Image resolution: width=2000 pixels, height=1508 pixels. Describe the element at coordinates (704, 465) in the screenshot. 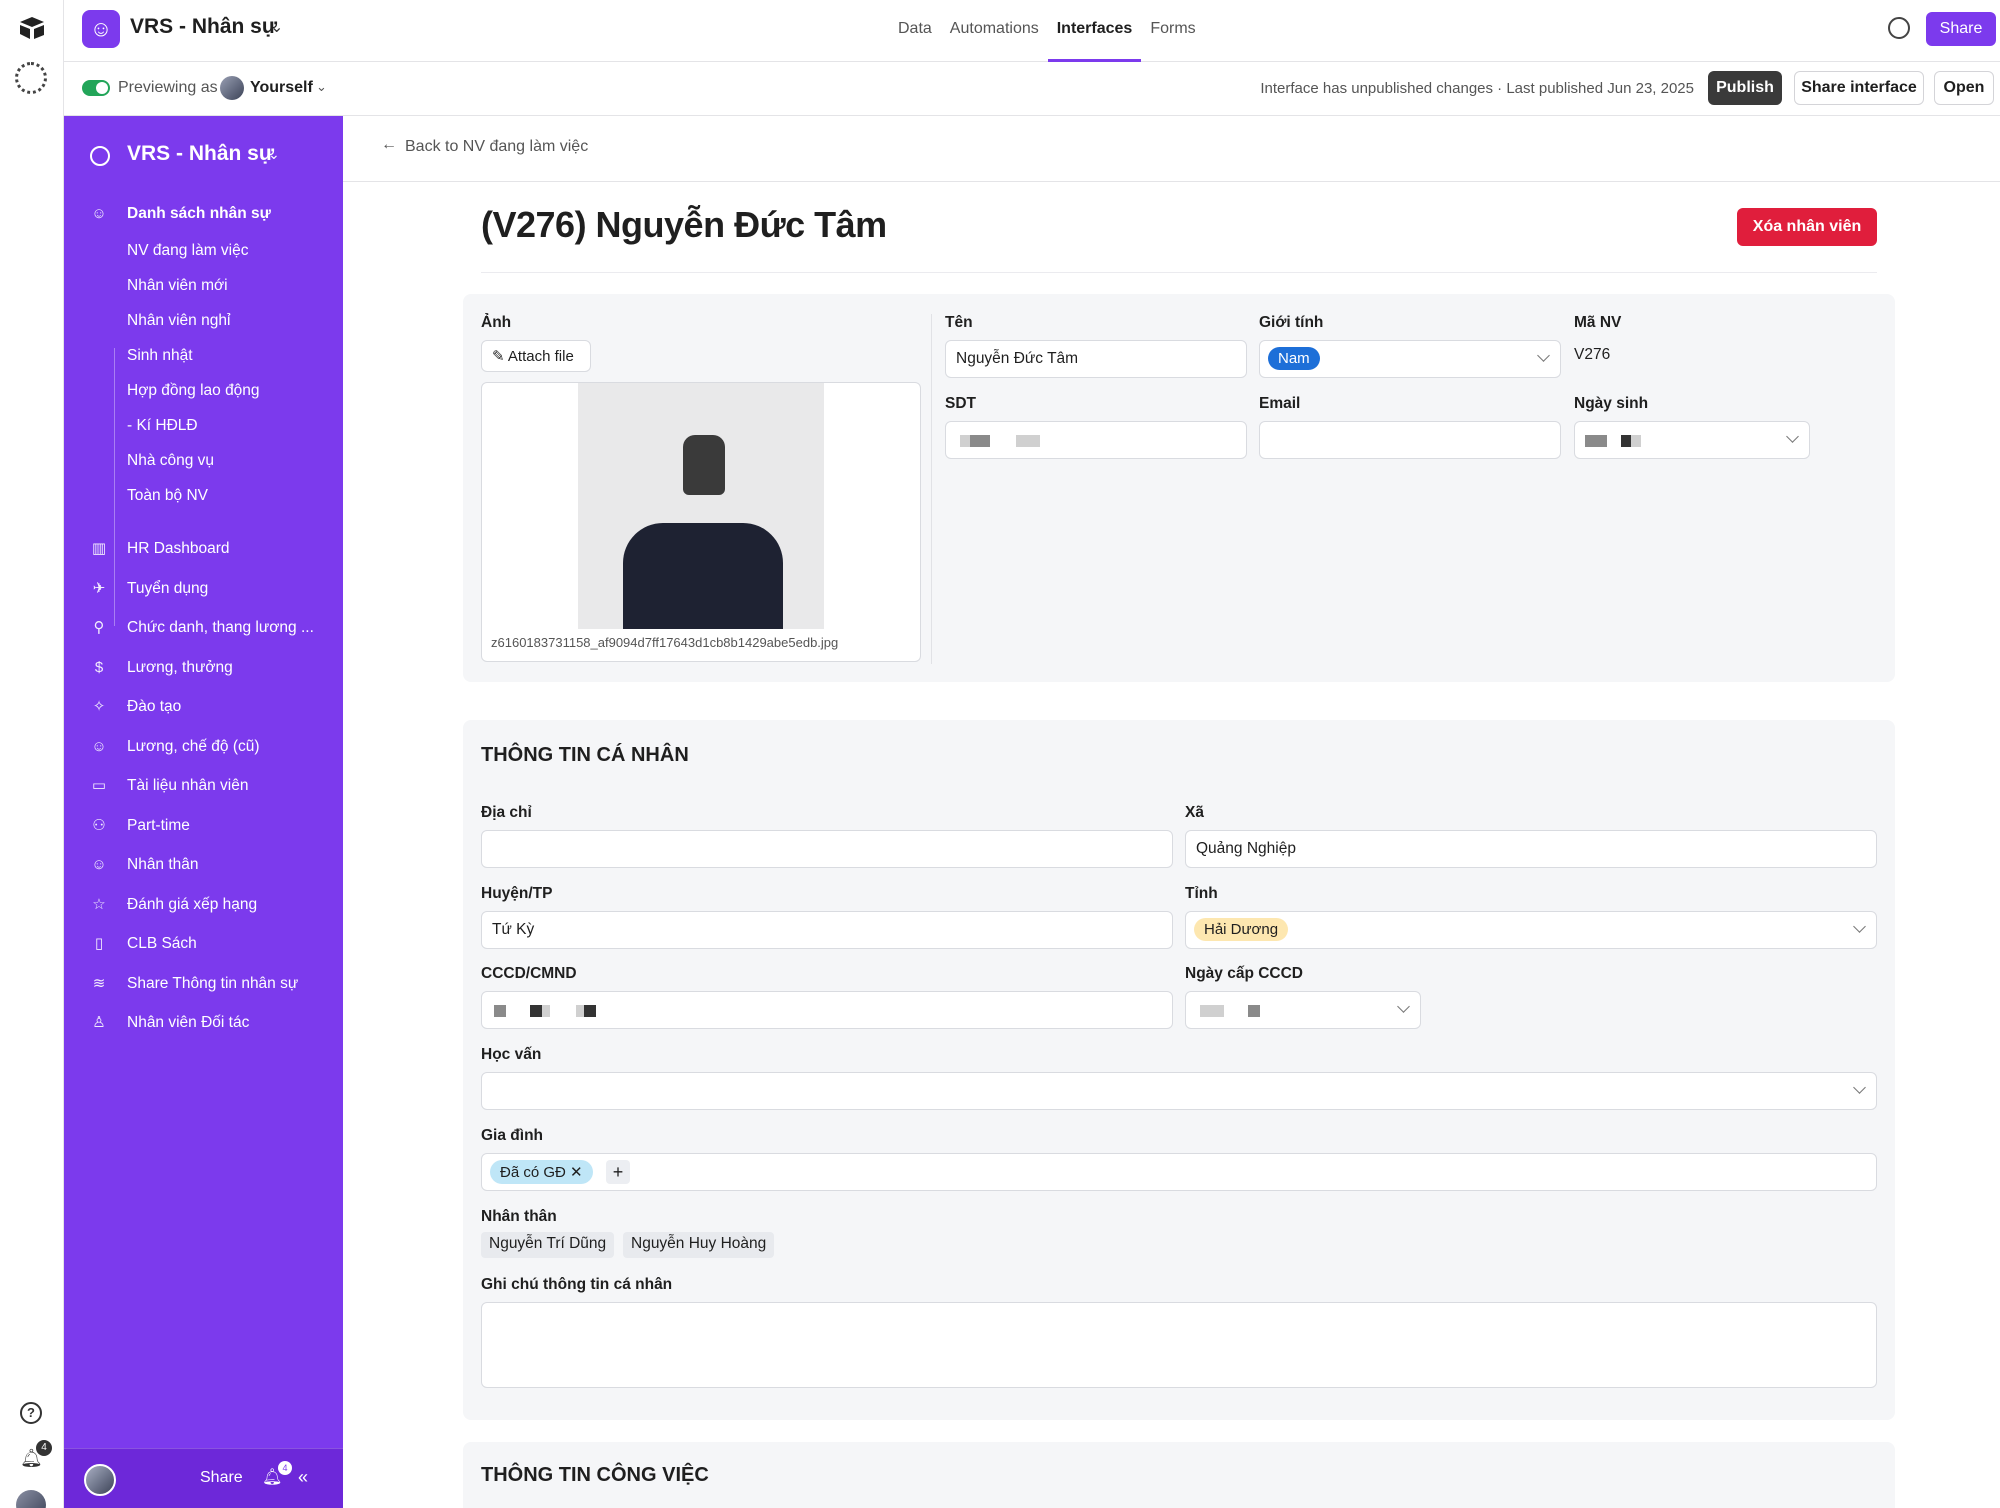

I see `photo-head` at that location.